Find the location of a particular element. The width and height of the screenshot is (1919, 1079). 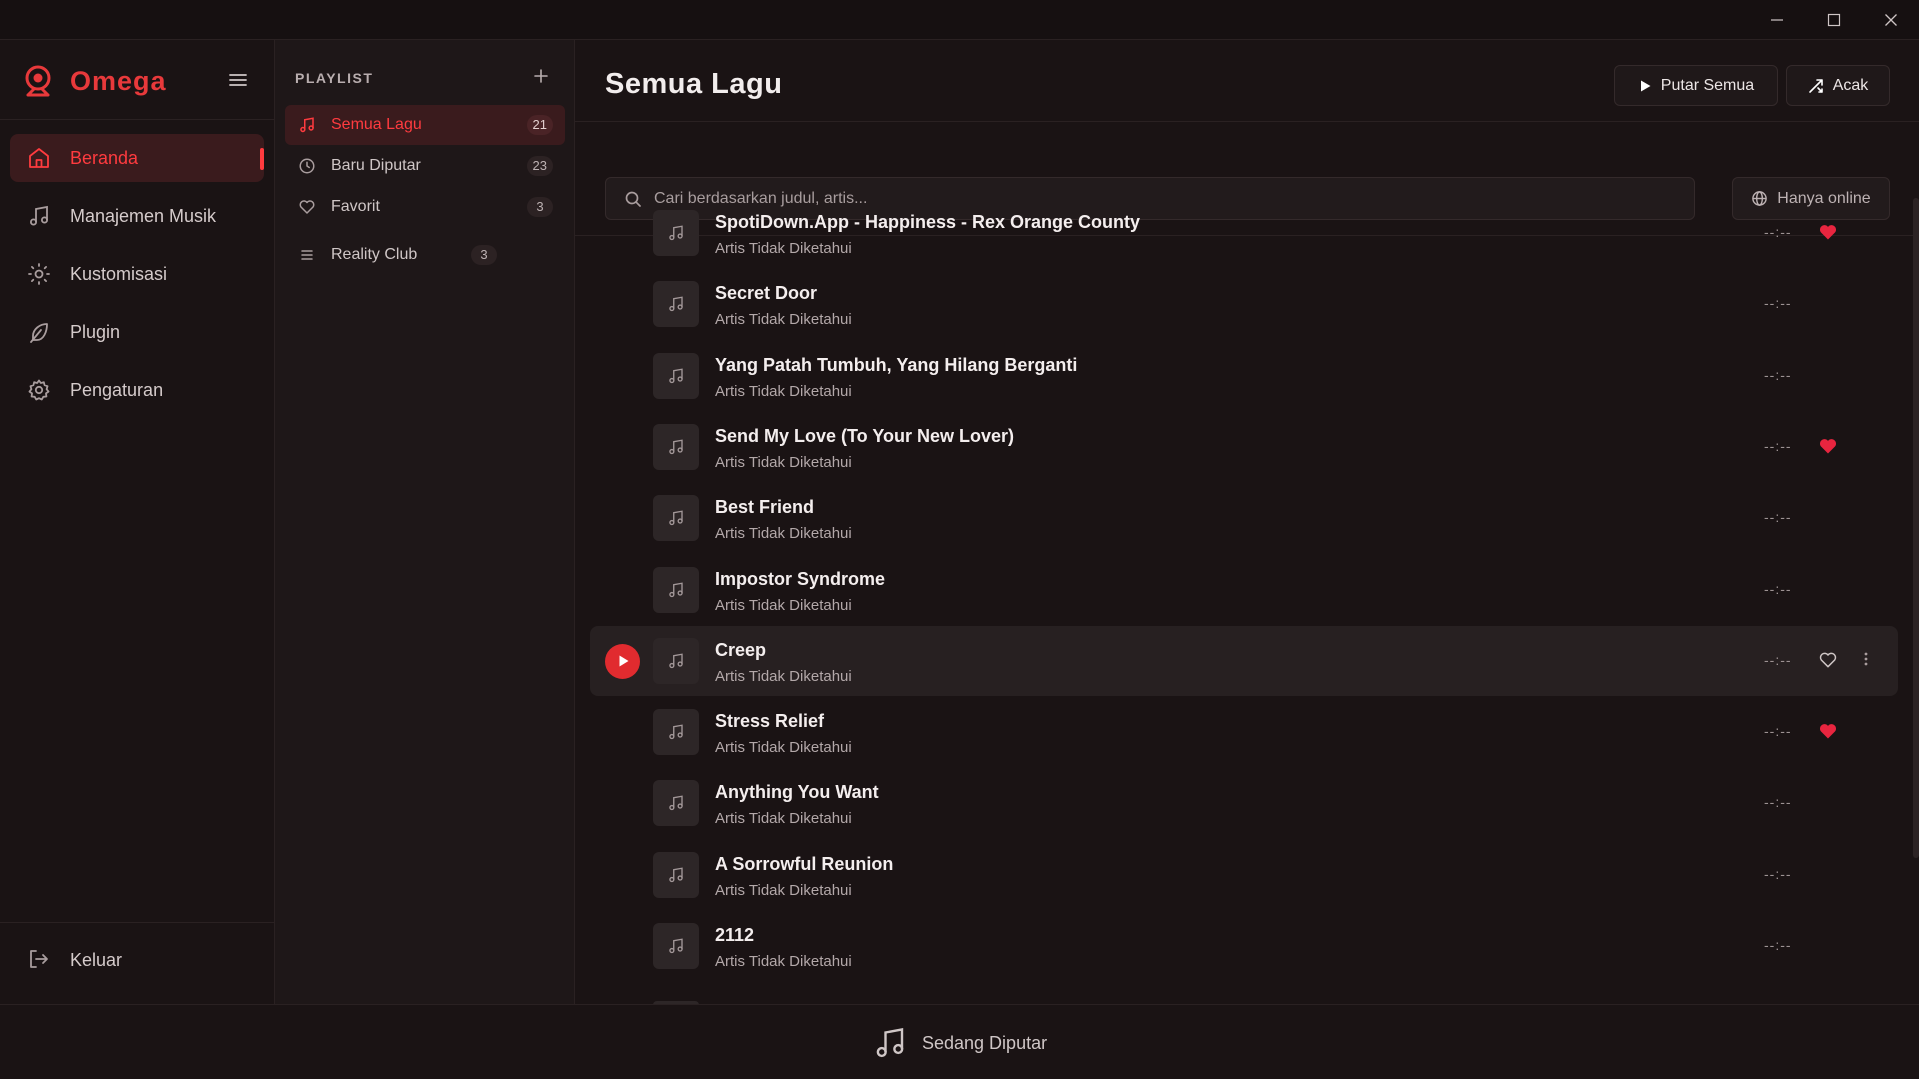

song-title: Secret Door is located at coordinates (766, 293).